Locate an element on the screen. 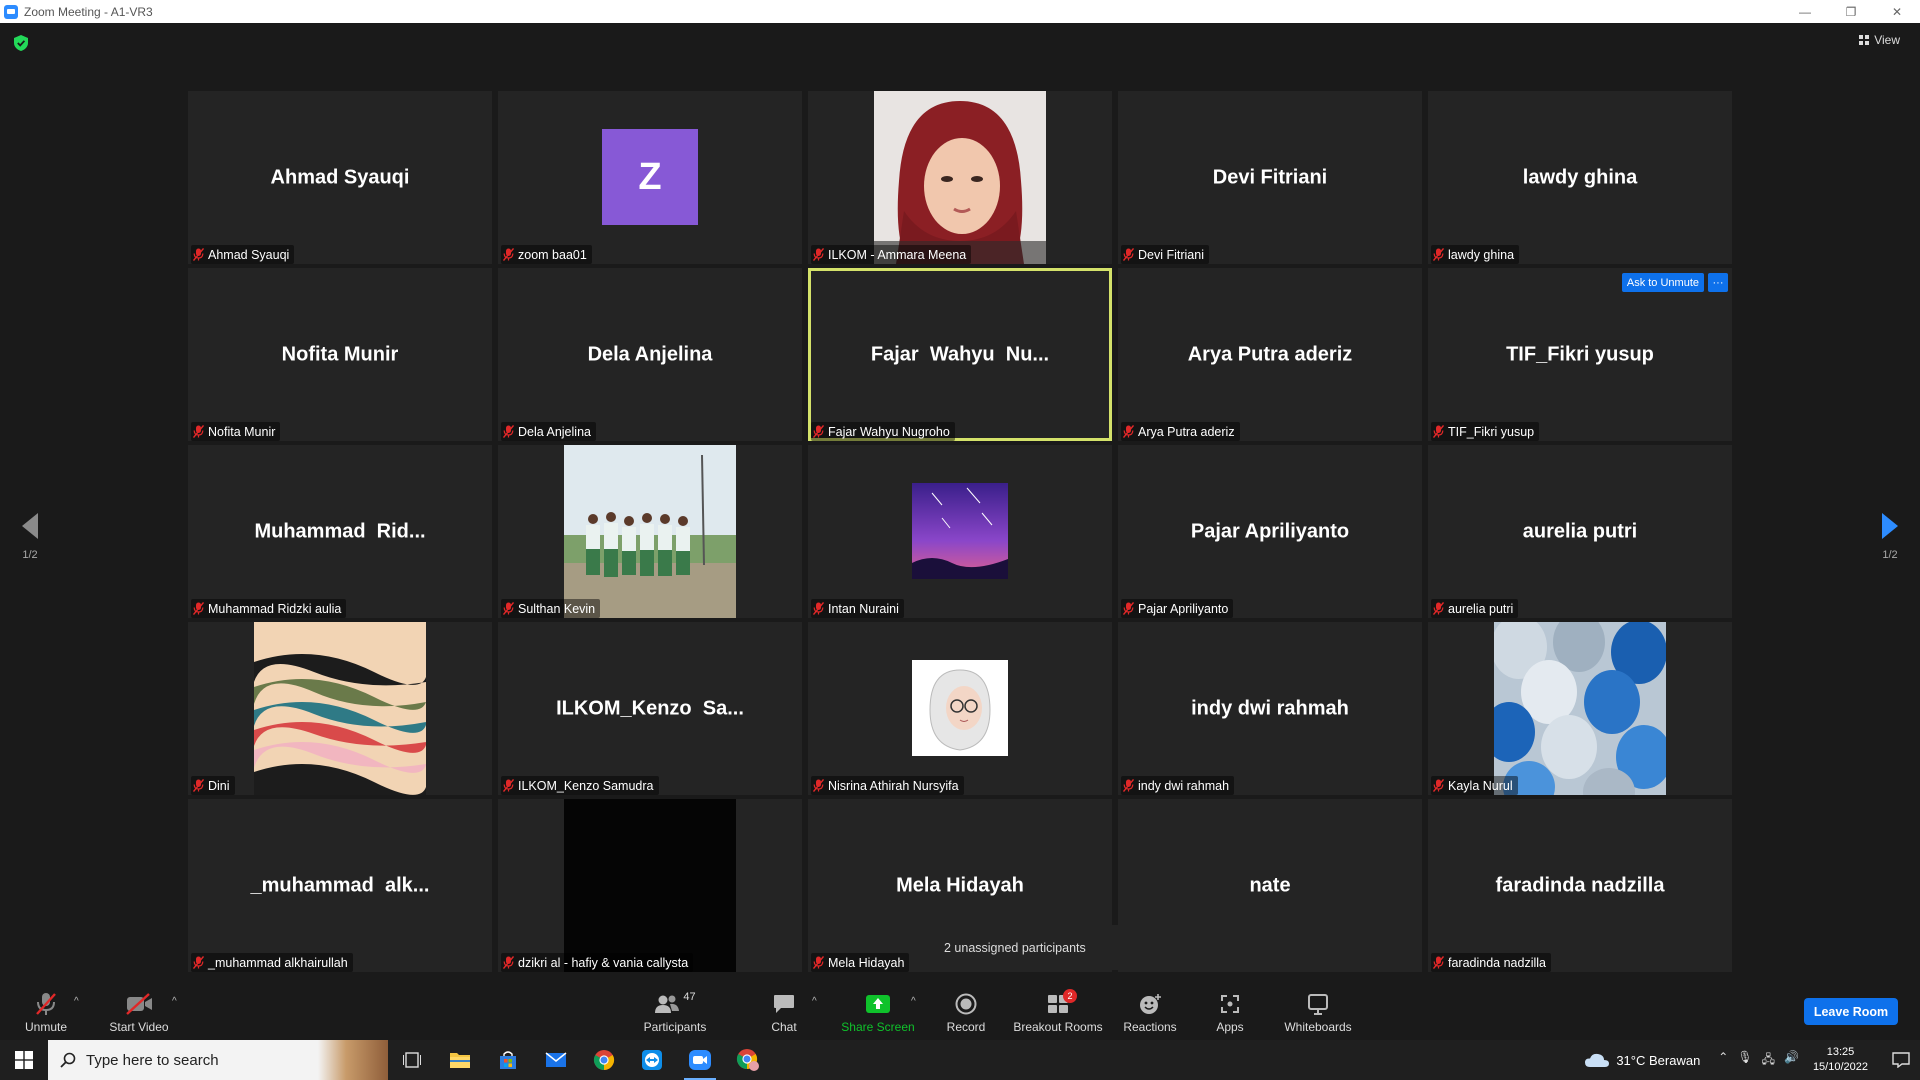 Image resolution: width=1920 pixels, height=1080 pixels. participant-tile: Nofita Munir Nofita Munir is located at coordinates (340, 354).